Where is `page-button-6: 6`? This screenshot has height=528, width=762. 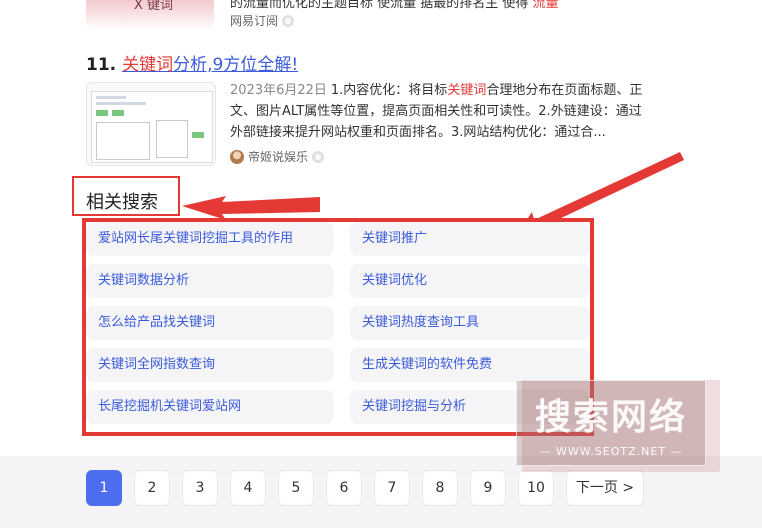 page-button-6: 6 is located at coordinates (344, 488).